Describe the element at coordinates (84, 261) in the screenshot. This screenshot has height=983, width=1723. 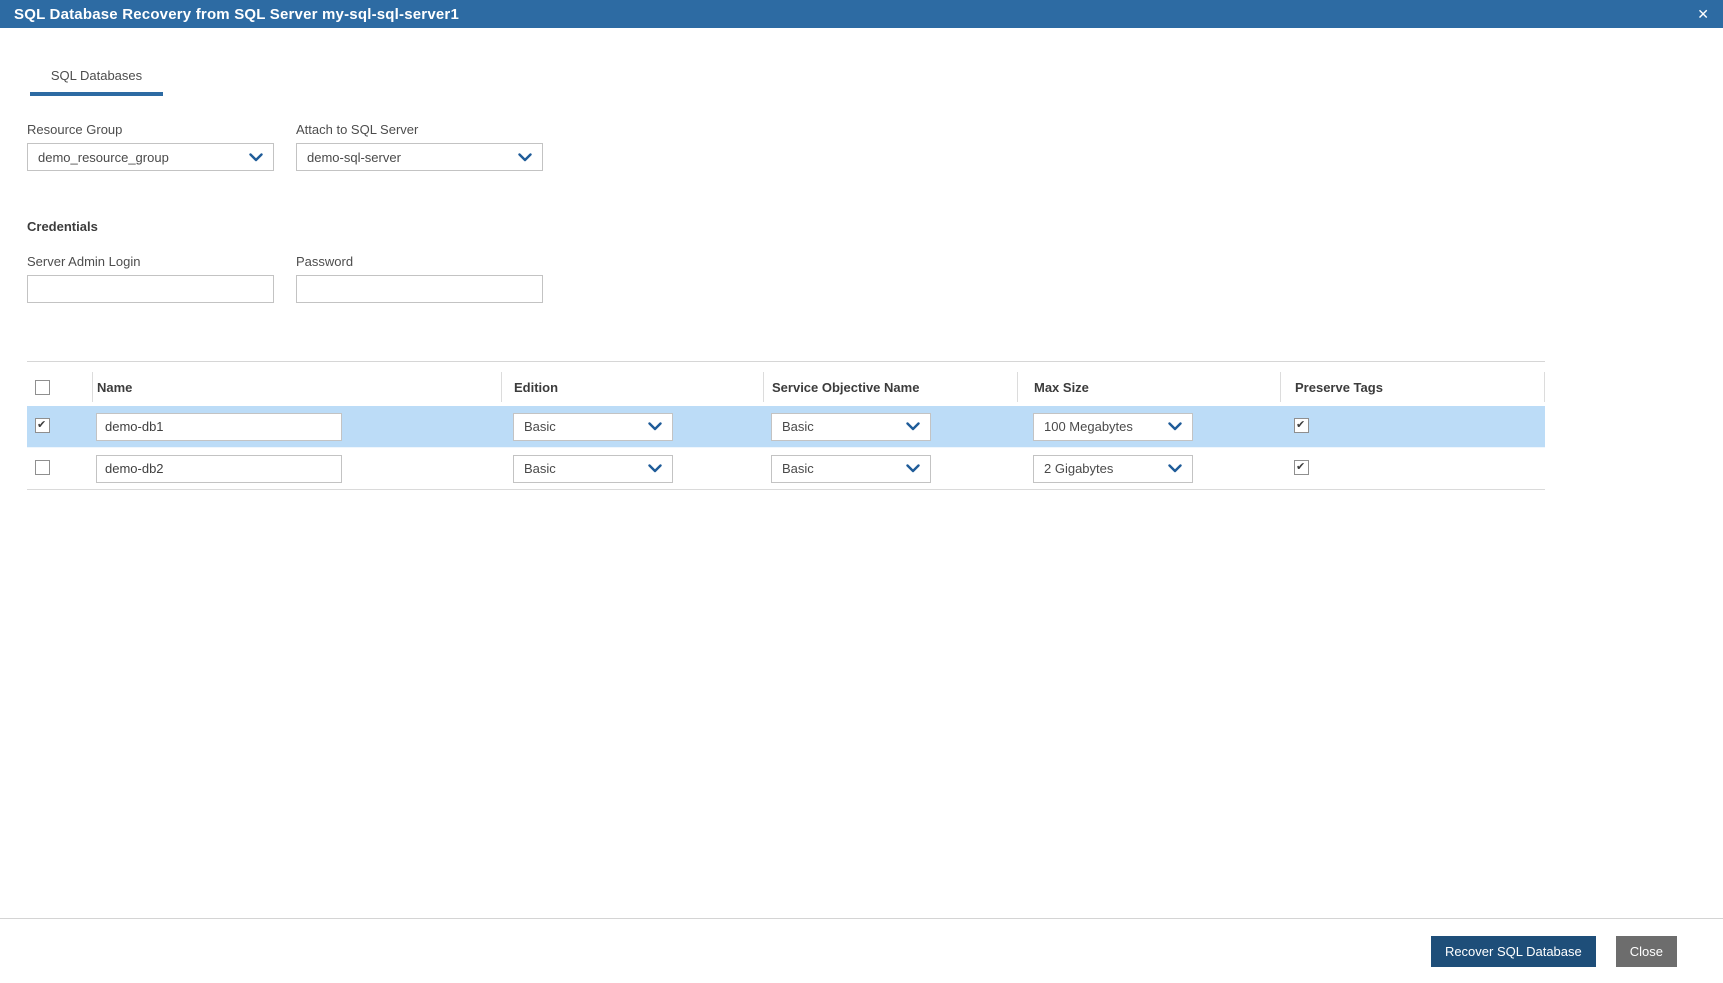
I see `server-admin-login-label: Server Admin Login` at that location.